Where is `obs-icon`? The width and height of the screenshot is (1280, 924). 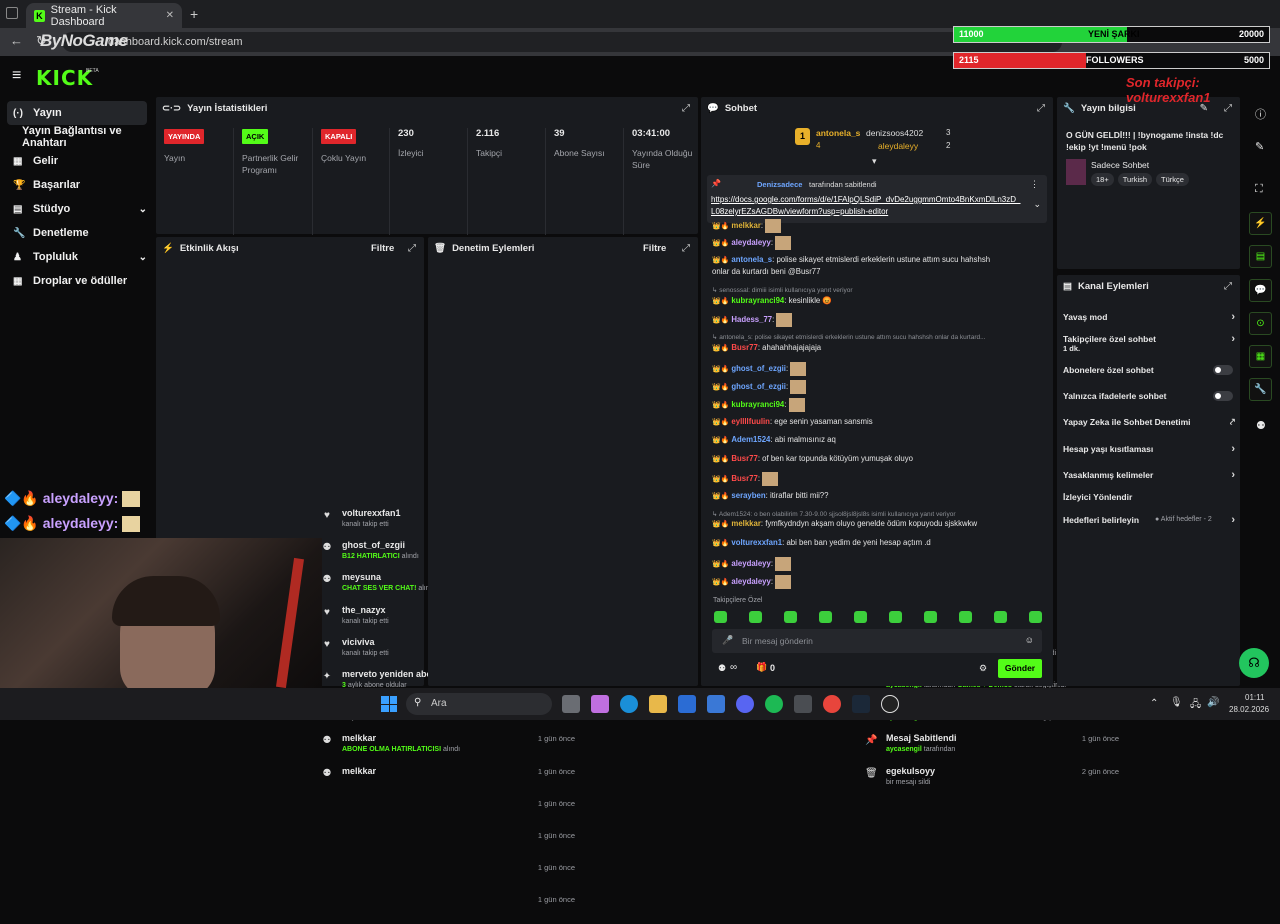 obs-icon is located at coordinates (890, 704).